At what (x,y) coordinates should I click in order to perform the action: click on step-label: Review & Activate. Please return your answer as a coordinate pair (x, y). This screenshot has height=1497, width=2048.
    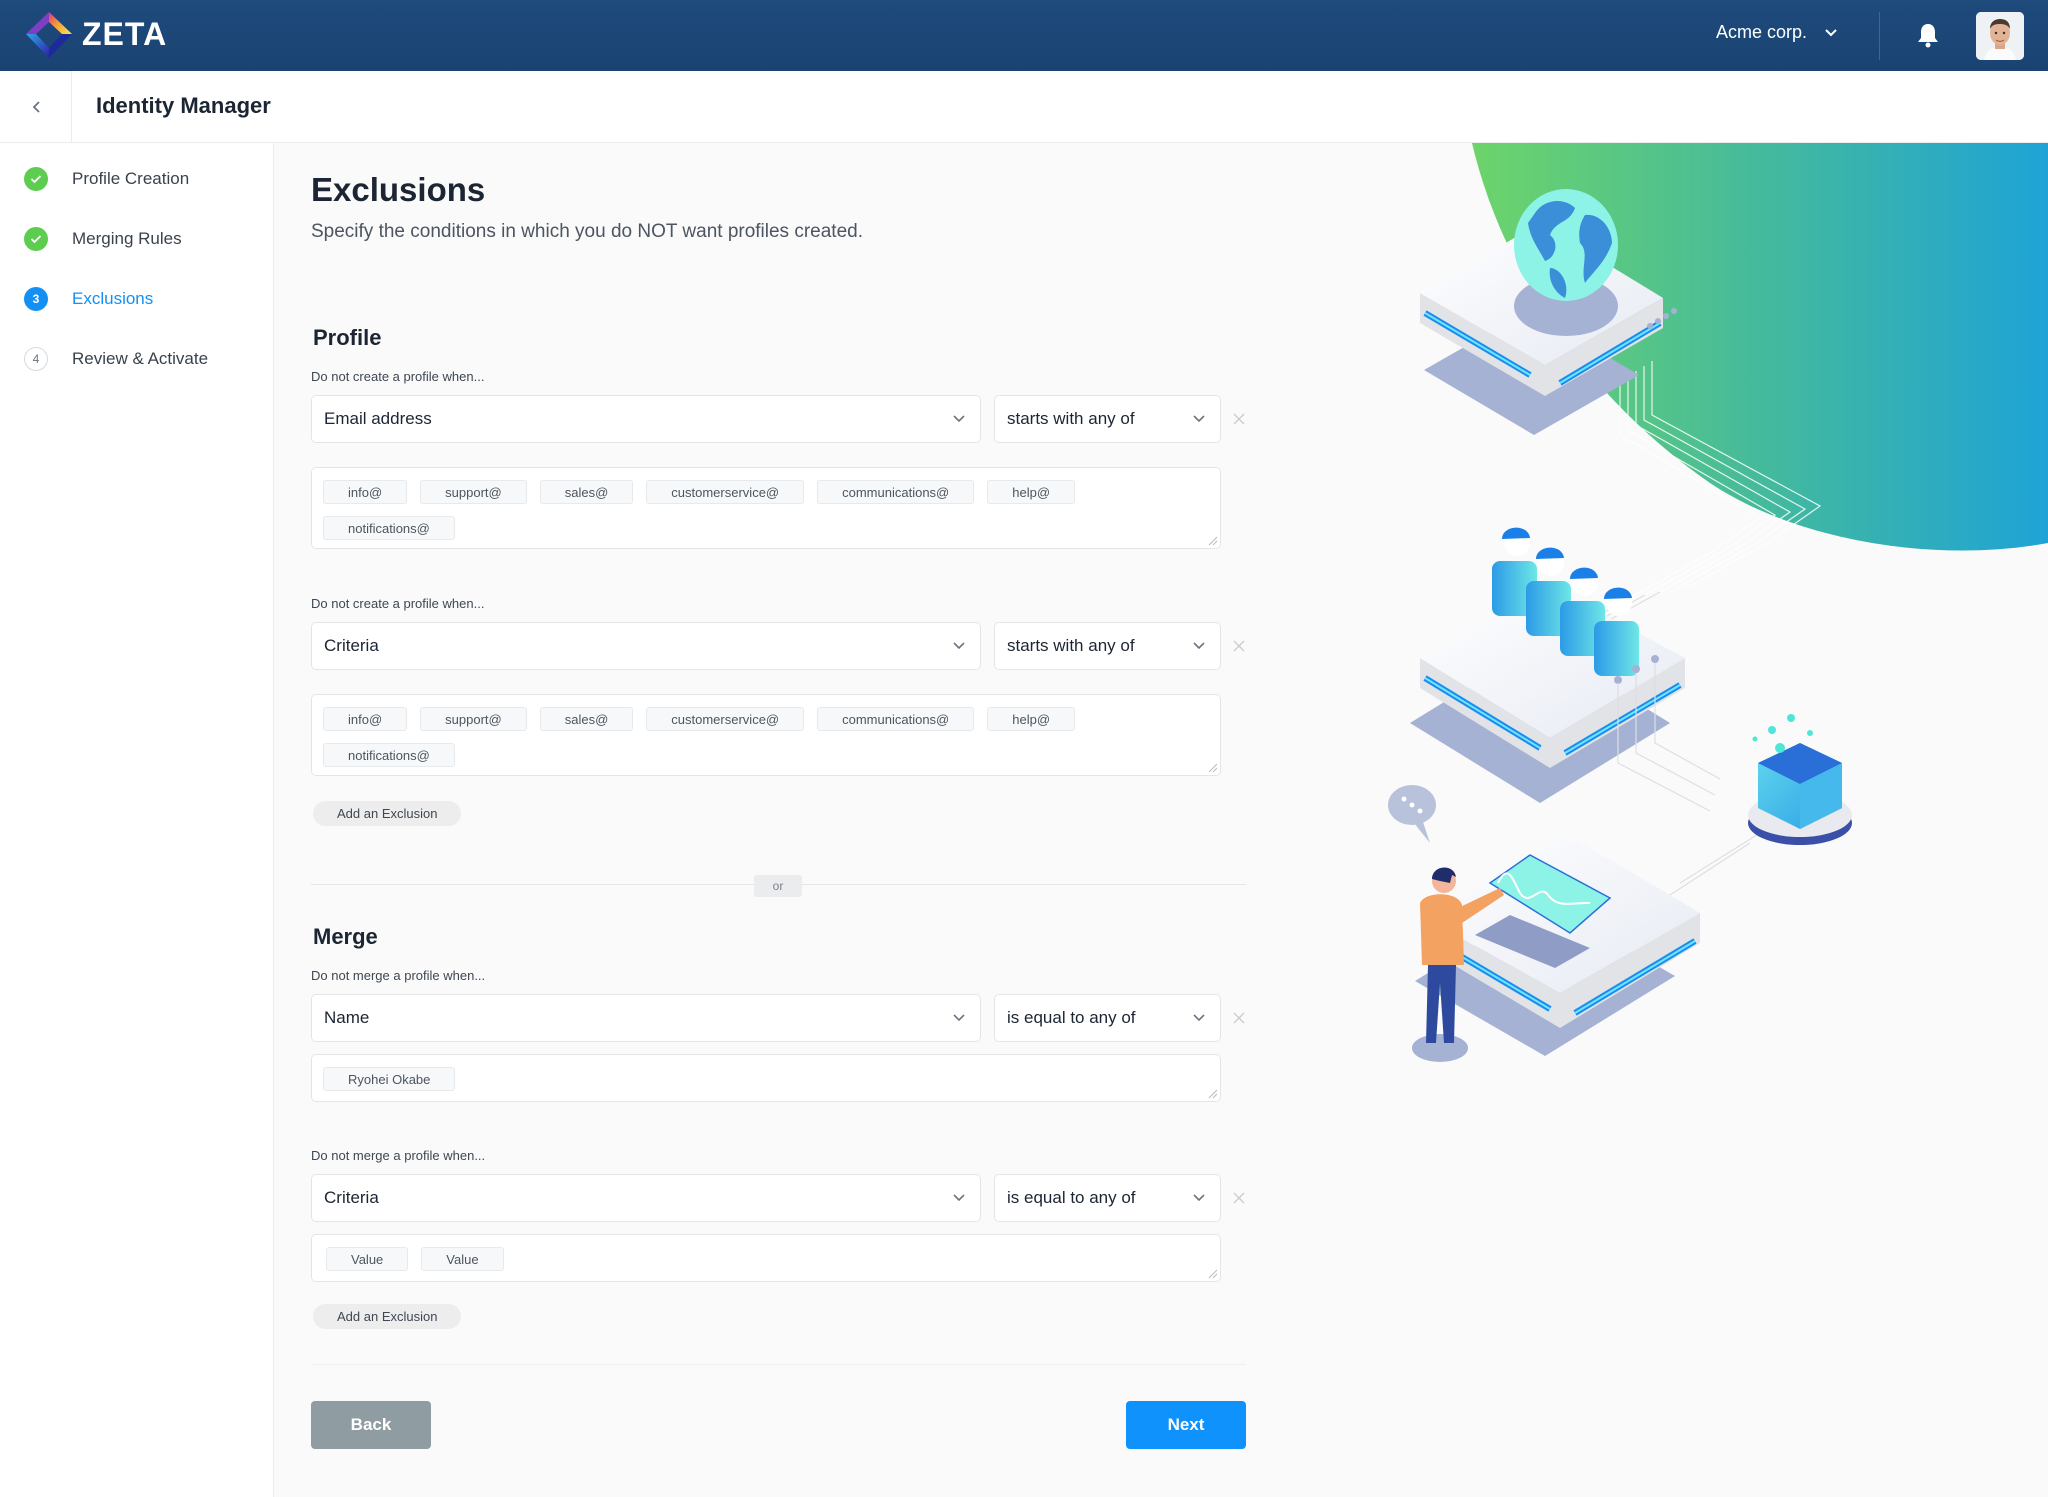
    Looking at the image, I should click on (140, 358).